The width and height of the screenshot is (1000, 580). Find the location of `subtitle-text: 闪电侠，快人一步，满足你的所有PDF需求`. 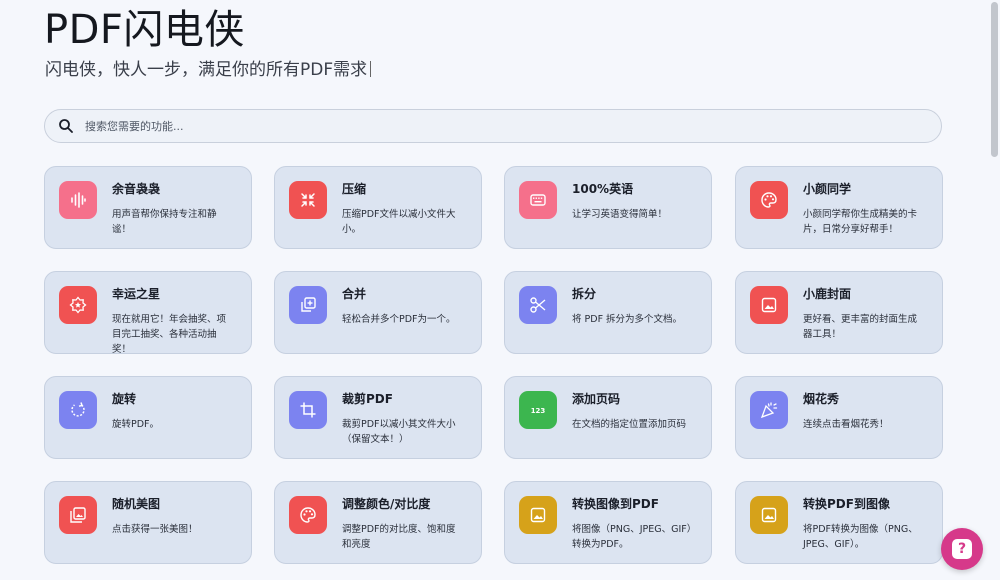

subtitle-text: 闪电侠，快人一步，满足你的所有PDF需求 is located at coordinates (206, 70).